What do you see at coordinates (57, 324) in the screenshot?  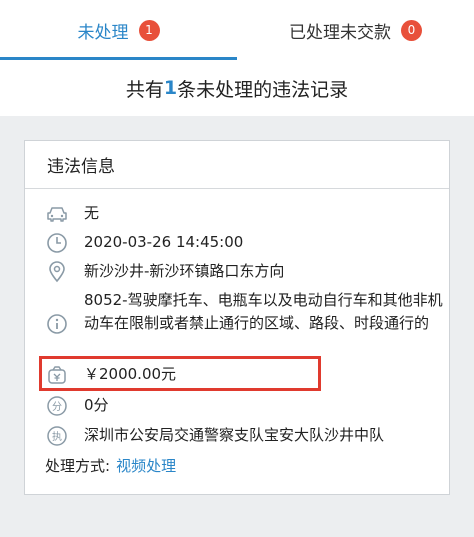 I see `info-icon` at bounding box center [57, 324].